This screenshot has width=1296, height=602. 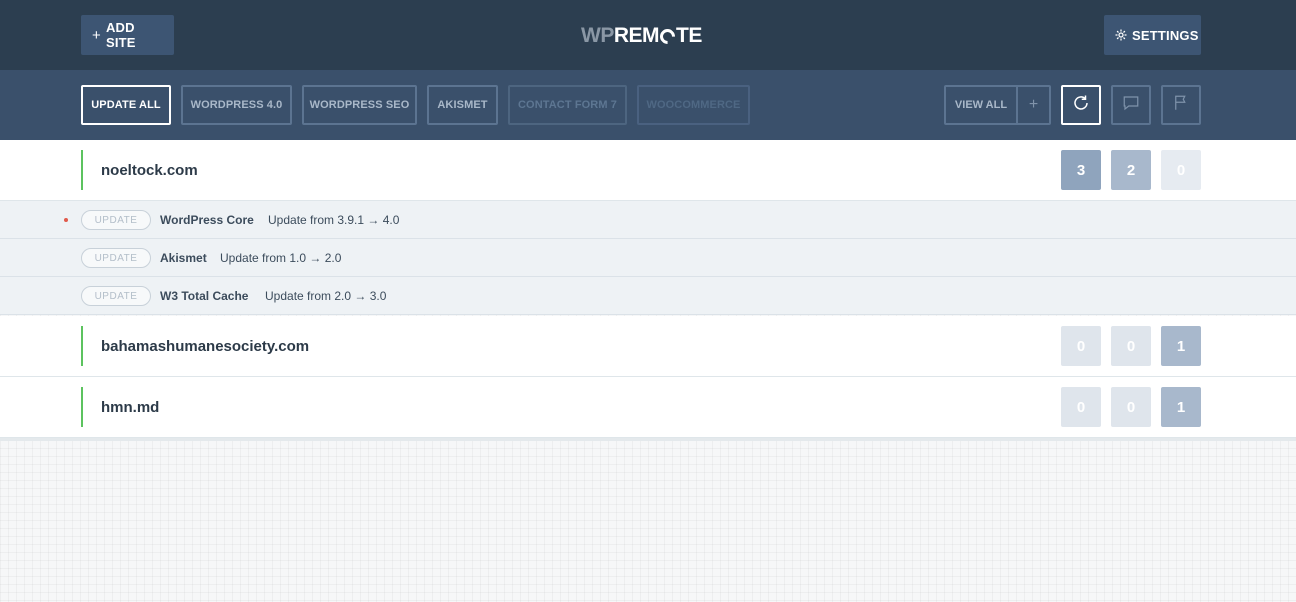 What do you see at coordinates (693, 105) in the screenshot?
I see `filter-woocommerce: WOOCOMMERCE` at bounding box center [693, 105].